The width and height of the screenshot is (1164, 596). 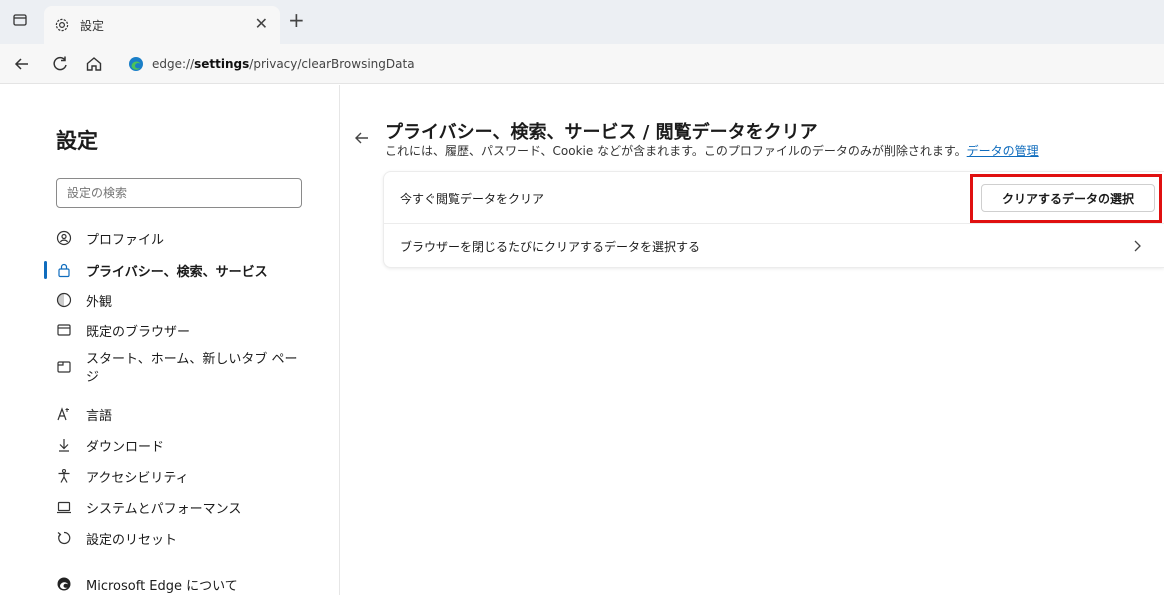 What do you see at coordinates (138, 332) in the screenshot?
I see `sidebar-item-label: 既定のブラウザー` at bounding box center [138, 332].